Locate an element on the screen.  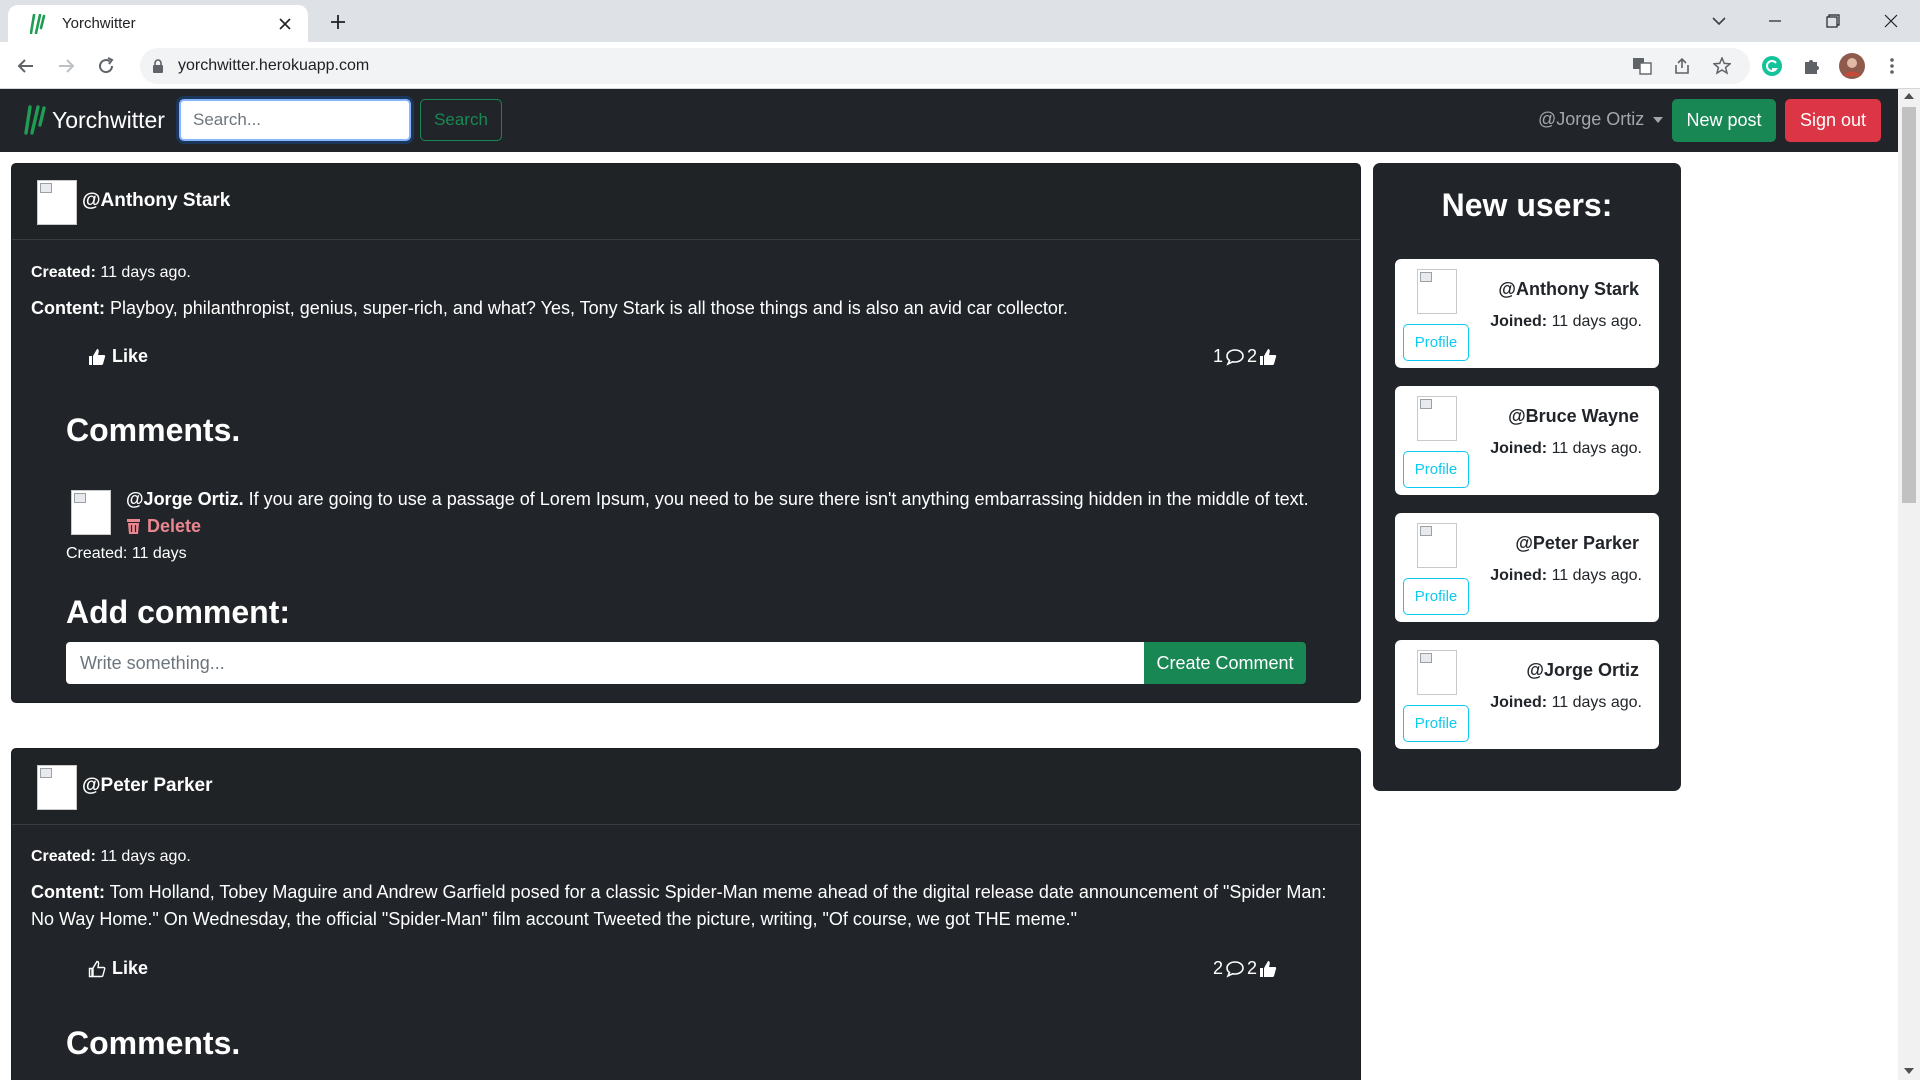
comment-author: @Jorge Ortiz. is located at coordinates (185, 499).